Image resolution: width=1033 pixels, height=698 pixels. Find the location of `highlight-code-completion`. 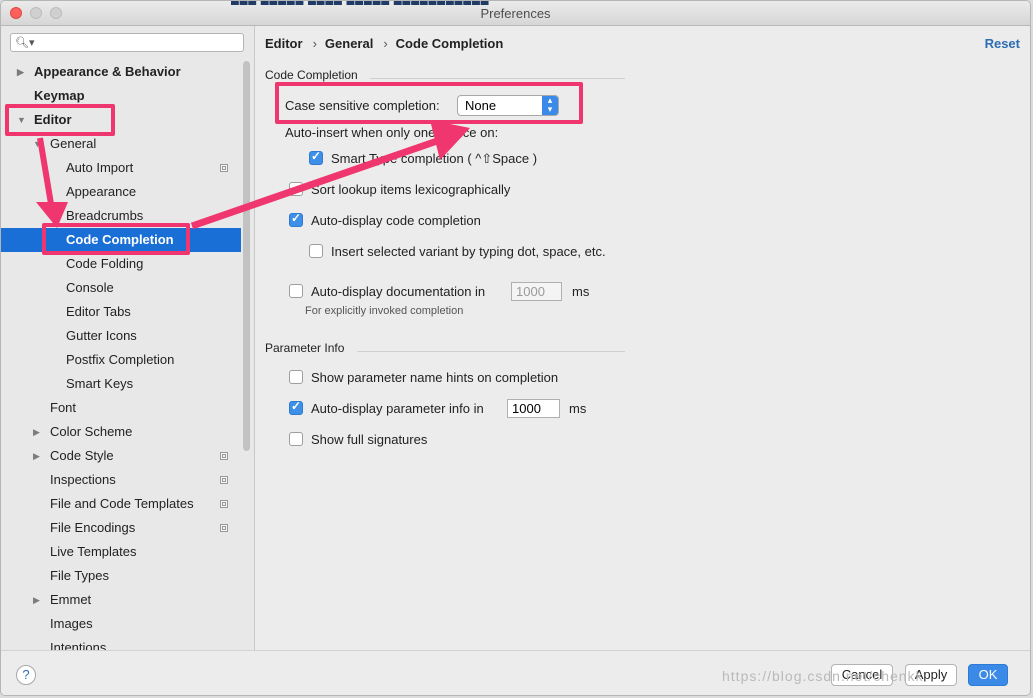

highlight-code-completion is located at coordinates (116, 239).